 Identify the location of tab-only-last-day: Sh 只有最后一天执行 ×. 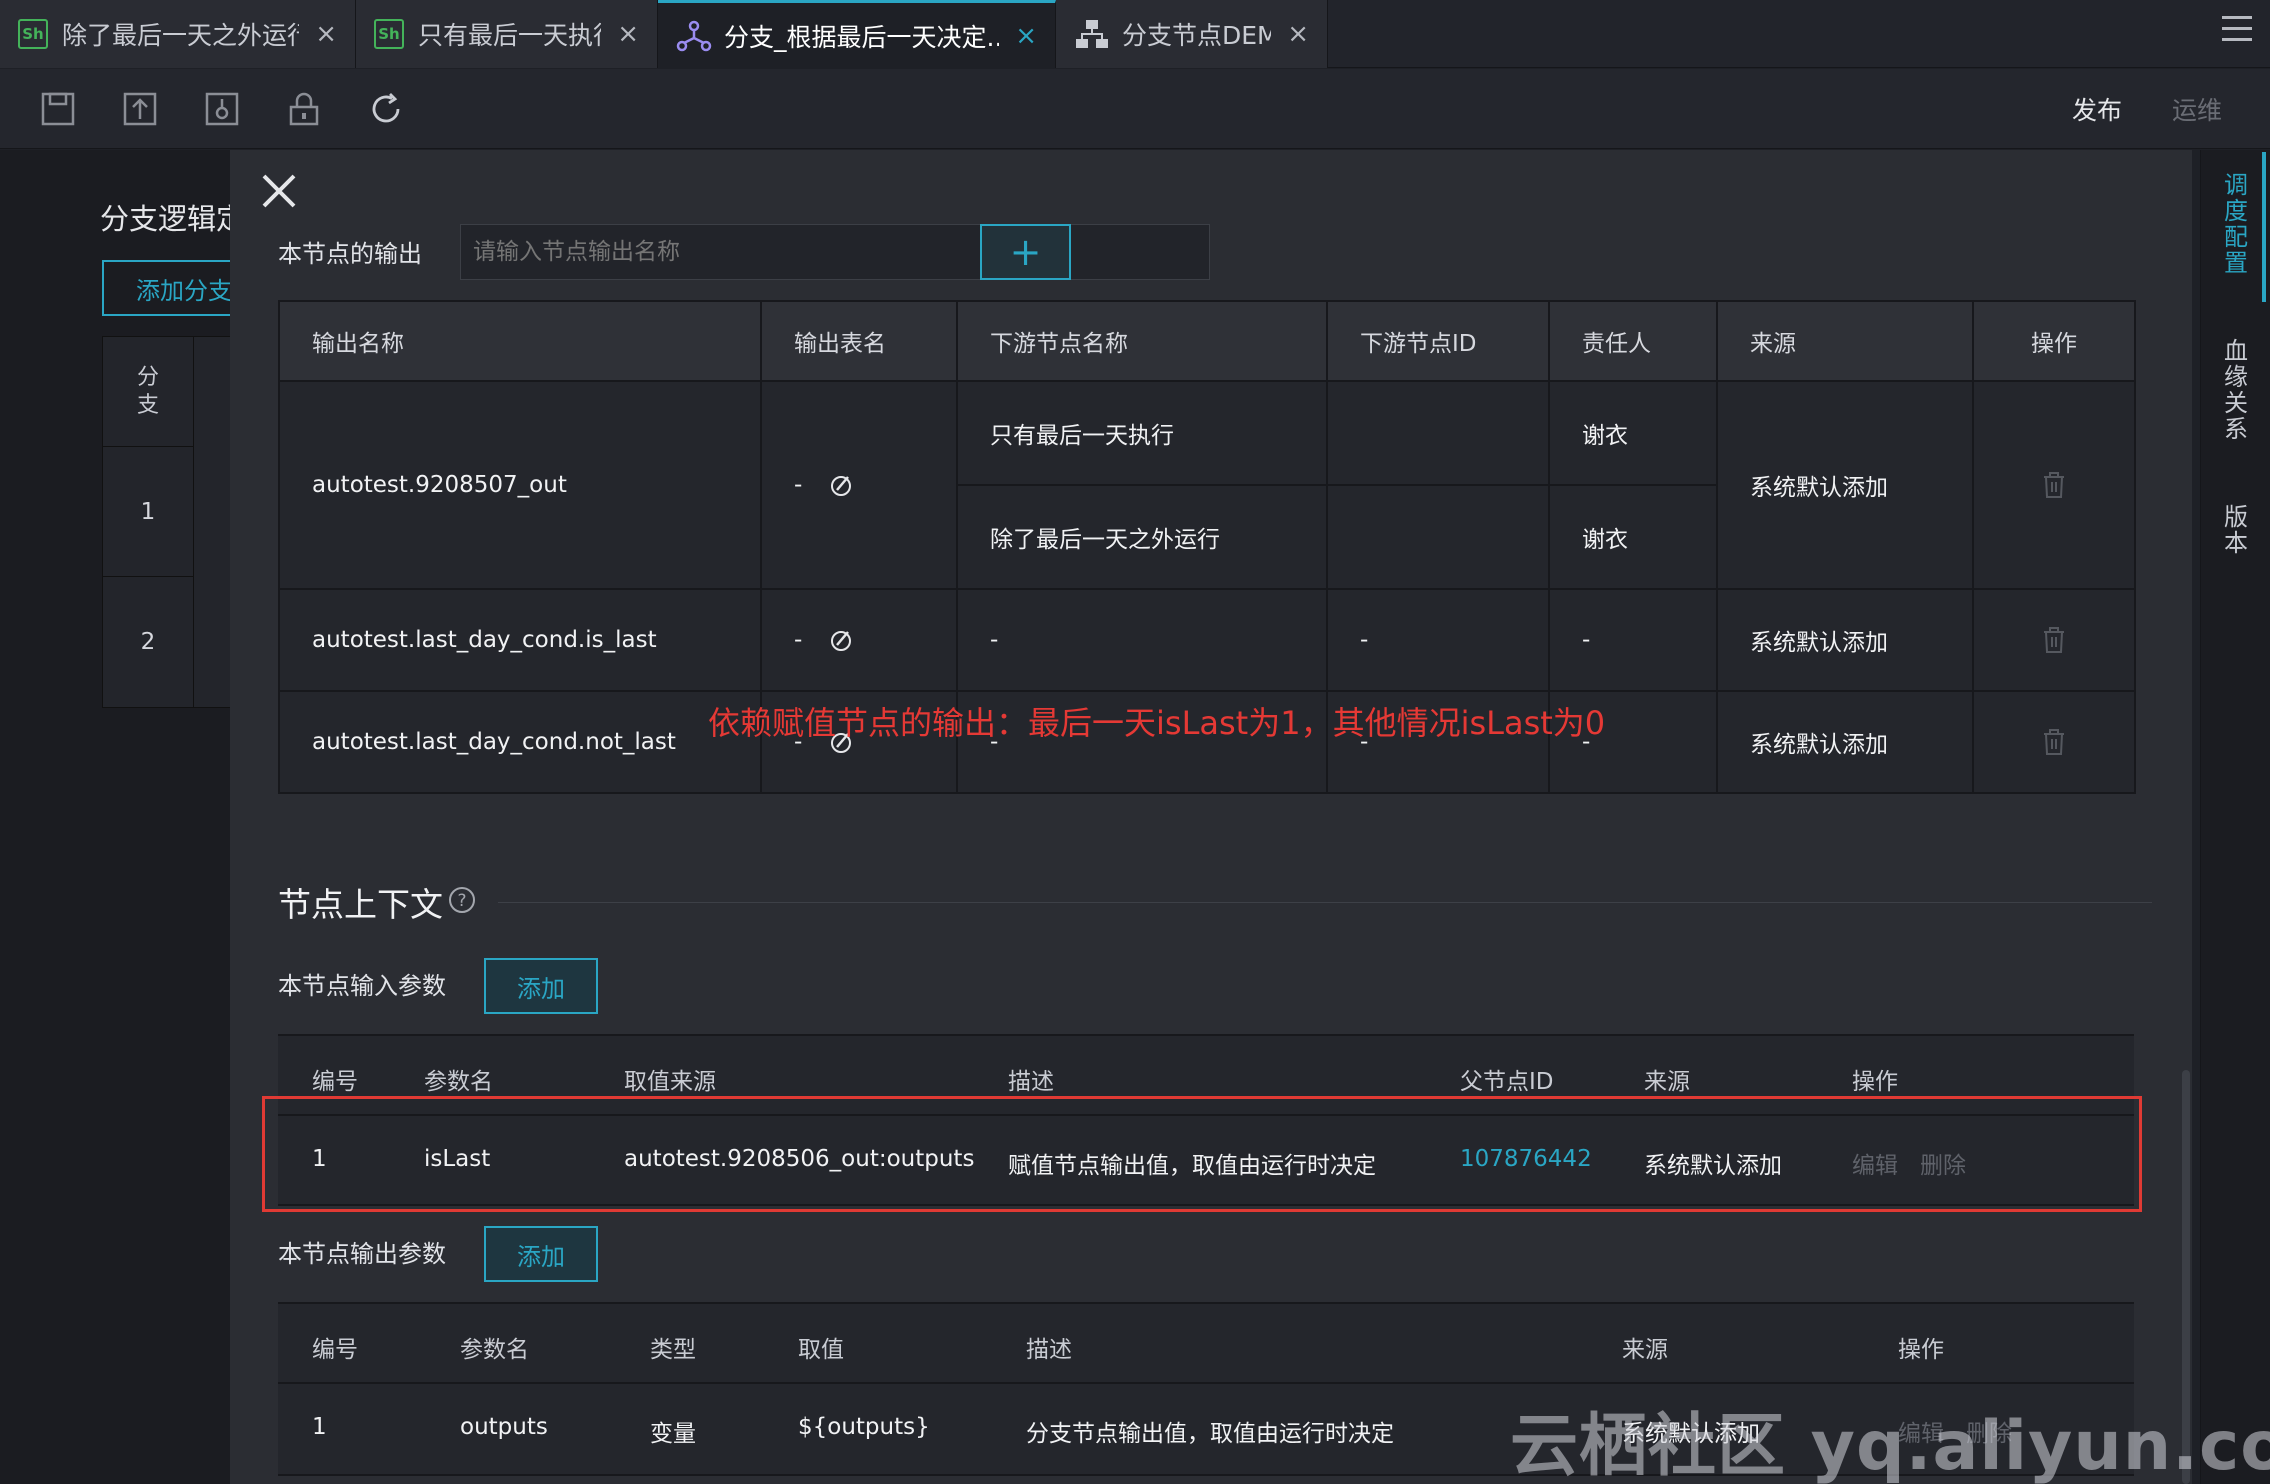
(507, 34).